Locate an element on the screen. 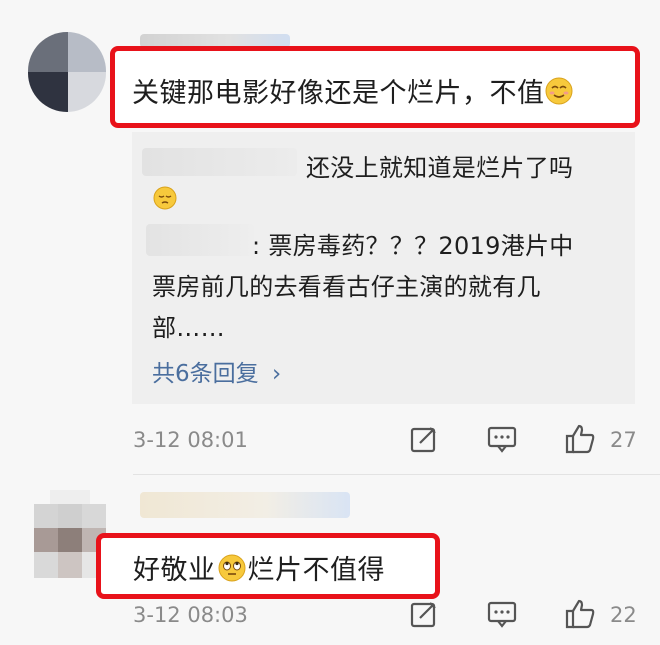 The image size is (660, 645). like-count: 27 is located at coordinates (623, 440).